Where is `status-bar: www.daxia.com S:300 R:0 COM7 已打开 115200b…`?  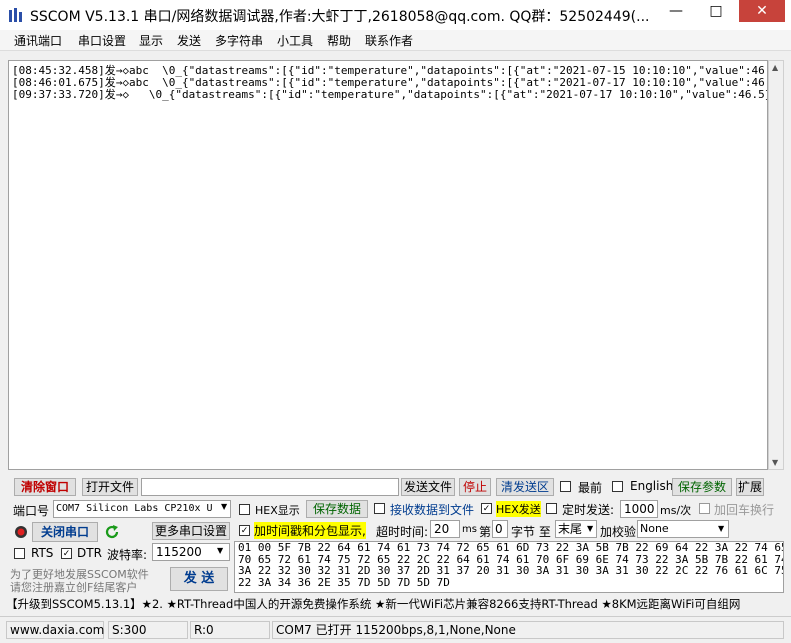
status-bar: www.daxia.com S:300 R:0 COM7 已打开 115200b… is located at coordinates (395, 629).